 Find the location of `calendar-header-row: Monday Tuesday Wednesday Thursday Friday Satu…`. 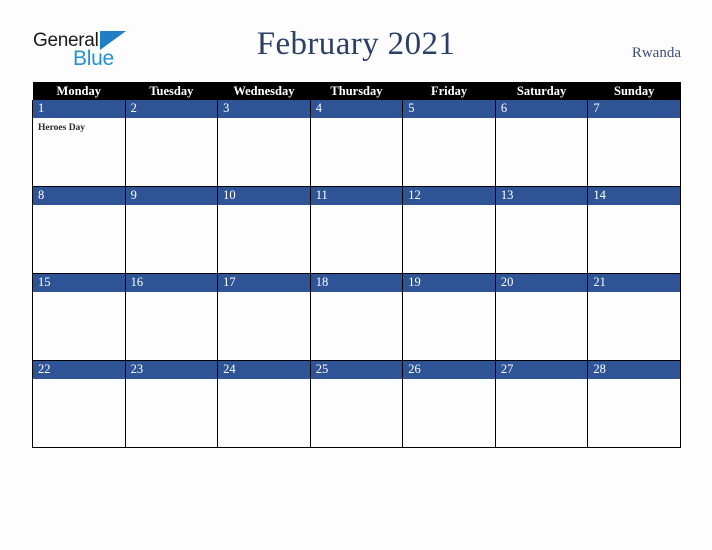

calendar-header-row: Monday Tuesday Wednesday Thursday Friday Satu… is located at coordinates (356, 91).